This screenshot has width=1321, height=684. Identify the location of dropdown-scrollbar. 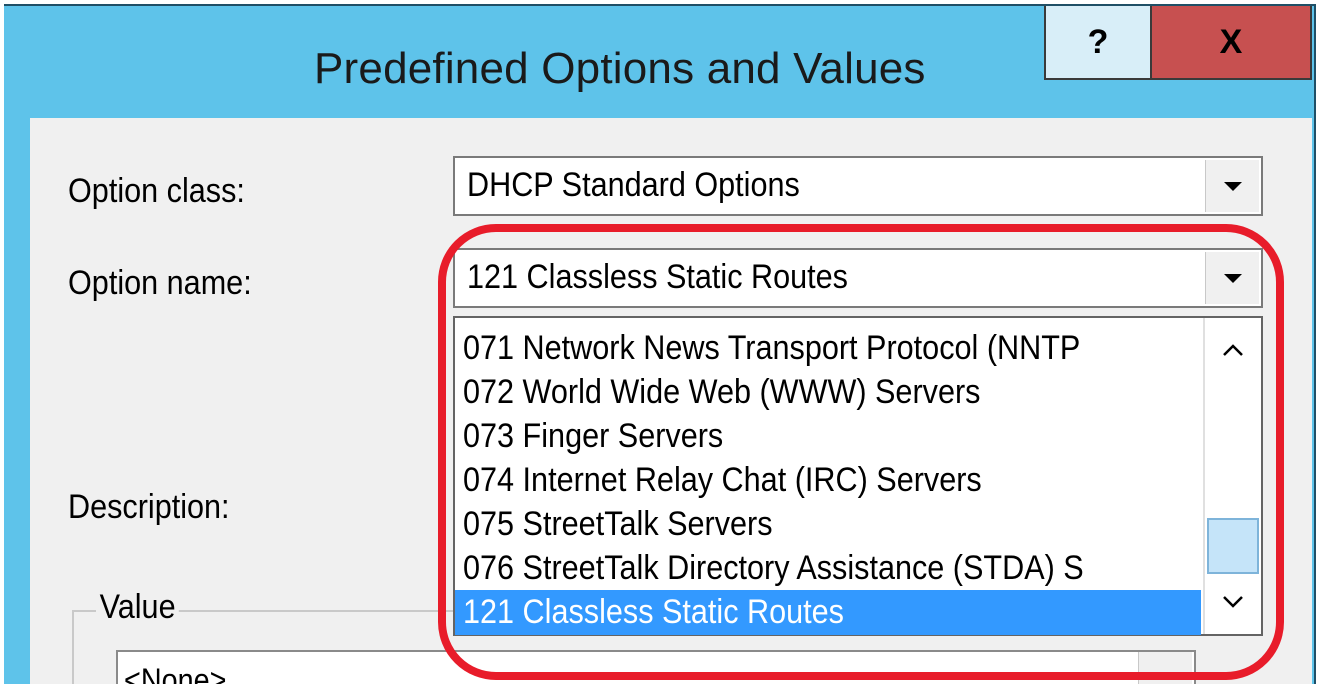
(1232, 476).